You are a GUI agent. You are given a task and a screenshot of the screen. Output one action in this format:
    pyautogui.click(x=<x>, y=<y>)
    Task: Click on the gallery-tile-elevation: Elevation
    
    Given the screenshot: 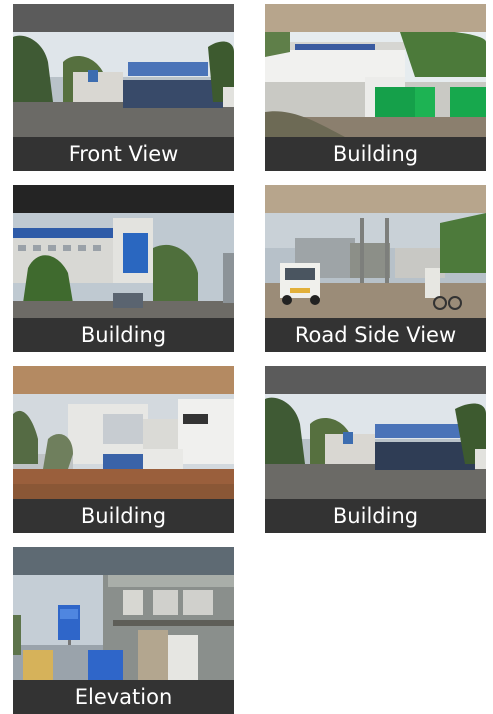 What is the action you would take?
    pyautogui.click(x=123, y=630)
    